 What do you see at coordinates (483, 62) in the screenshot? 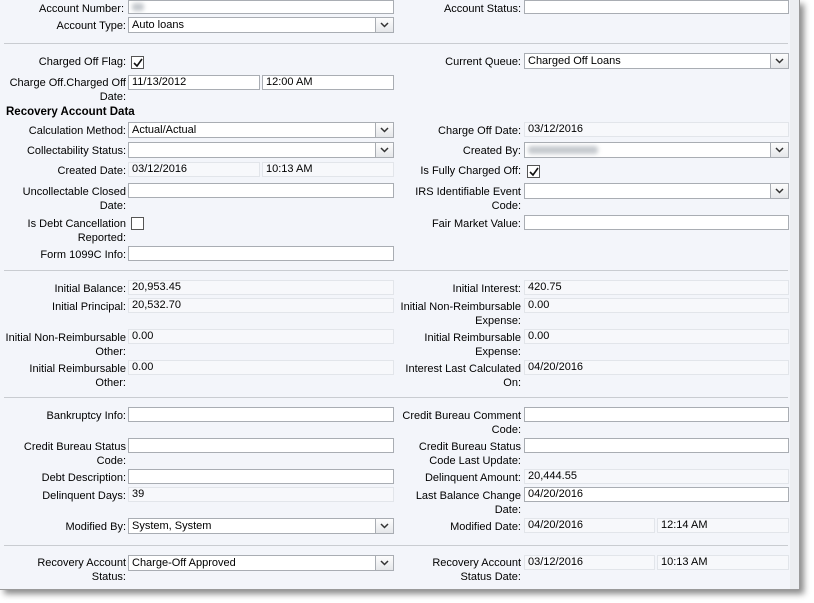
I see `current-queue-label: Current Queue:` at bounding box center [483, 62].